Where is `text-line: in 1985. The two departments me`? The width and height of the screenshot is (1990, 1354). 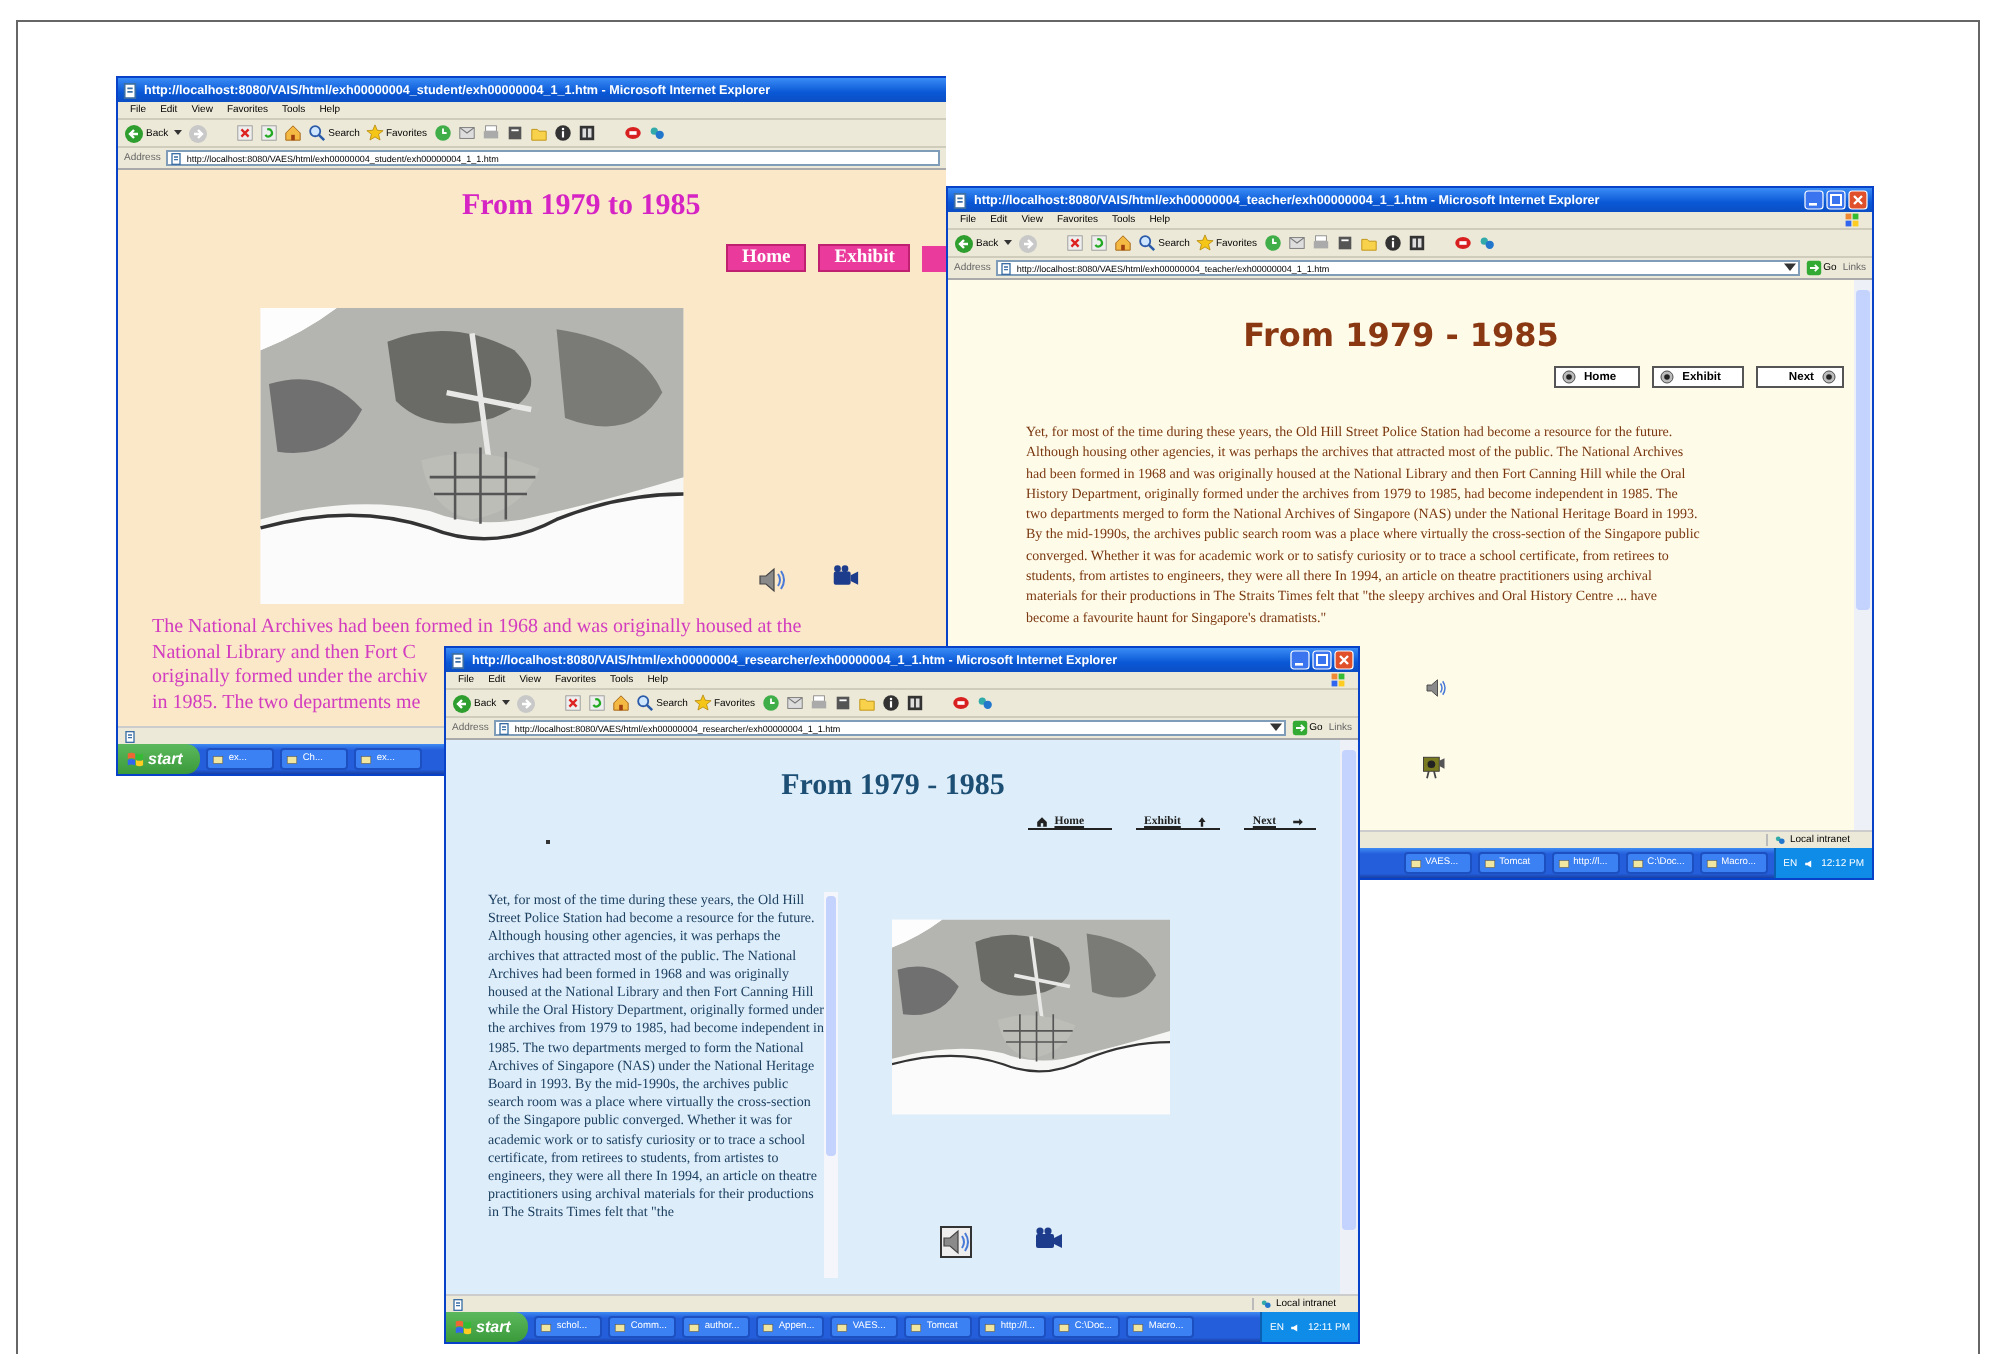
text-line: in 1985. The two departments me is located at coordinates (286, 703).